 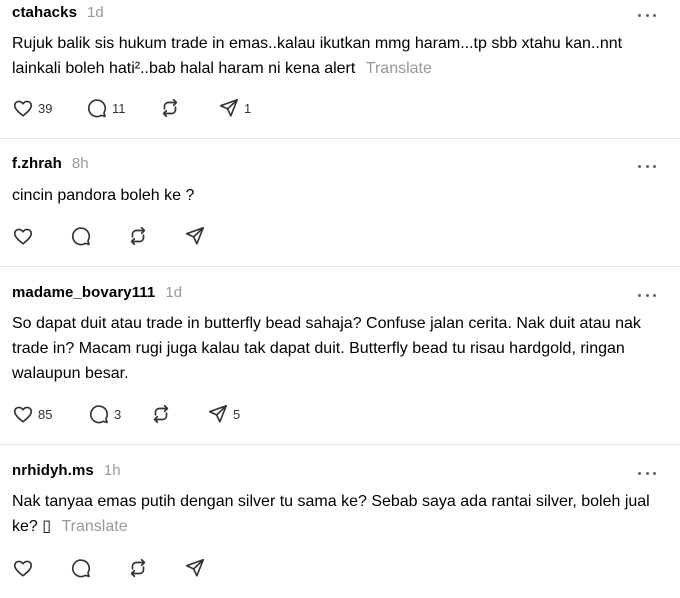 What do you see at coordinates (332, 195) in the screenshot?
I see `post-text: cincin pandora boleh ke ?` at bounding box center [332, 195].